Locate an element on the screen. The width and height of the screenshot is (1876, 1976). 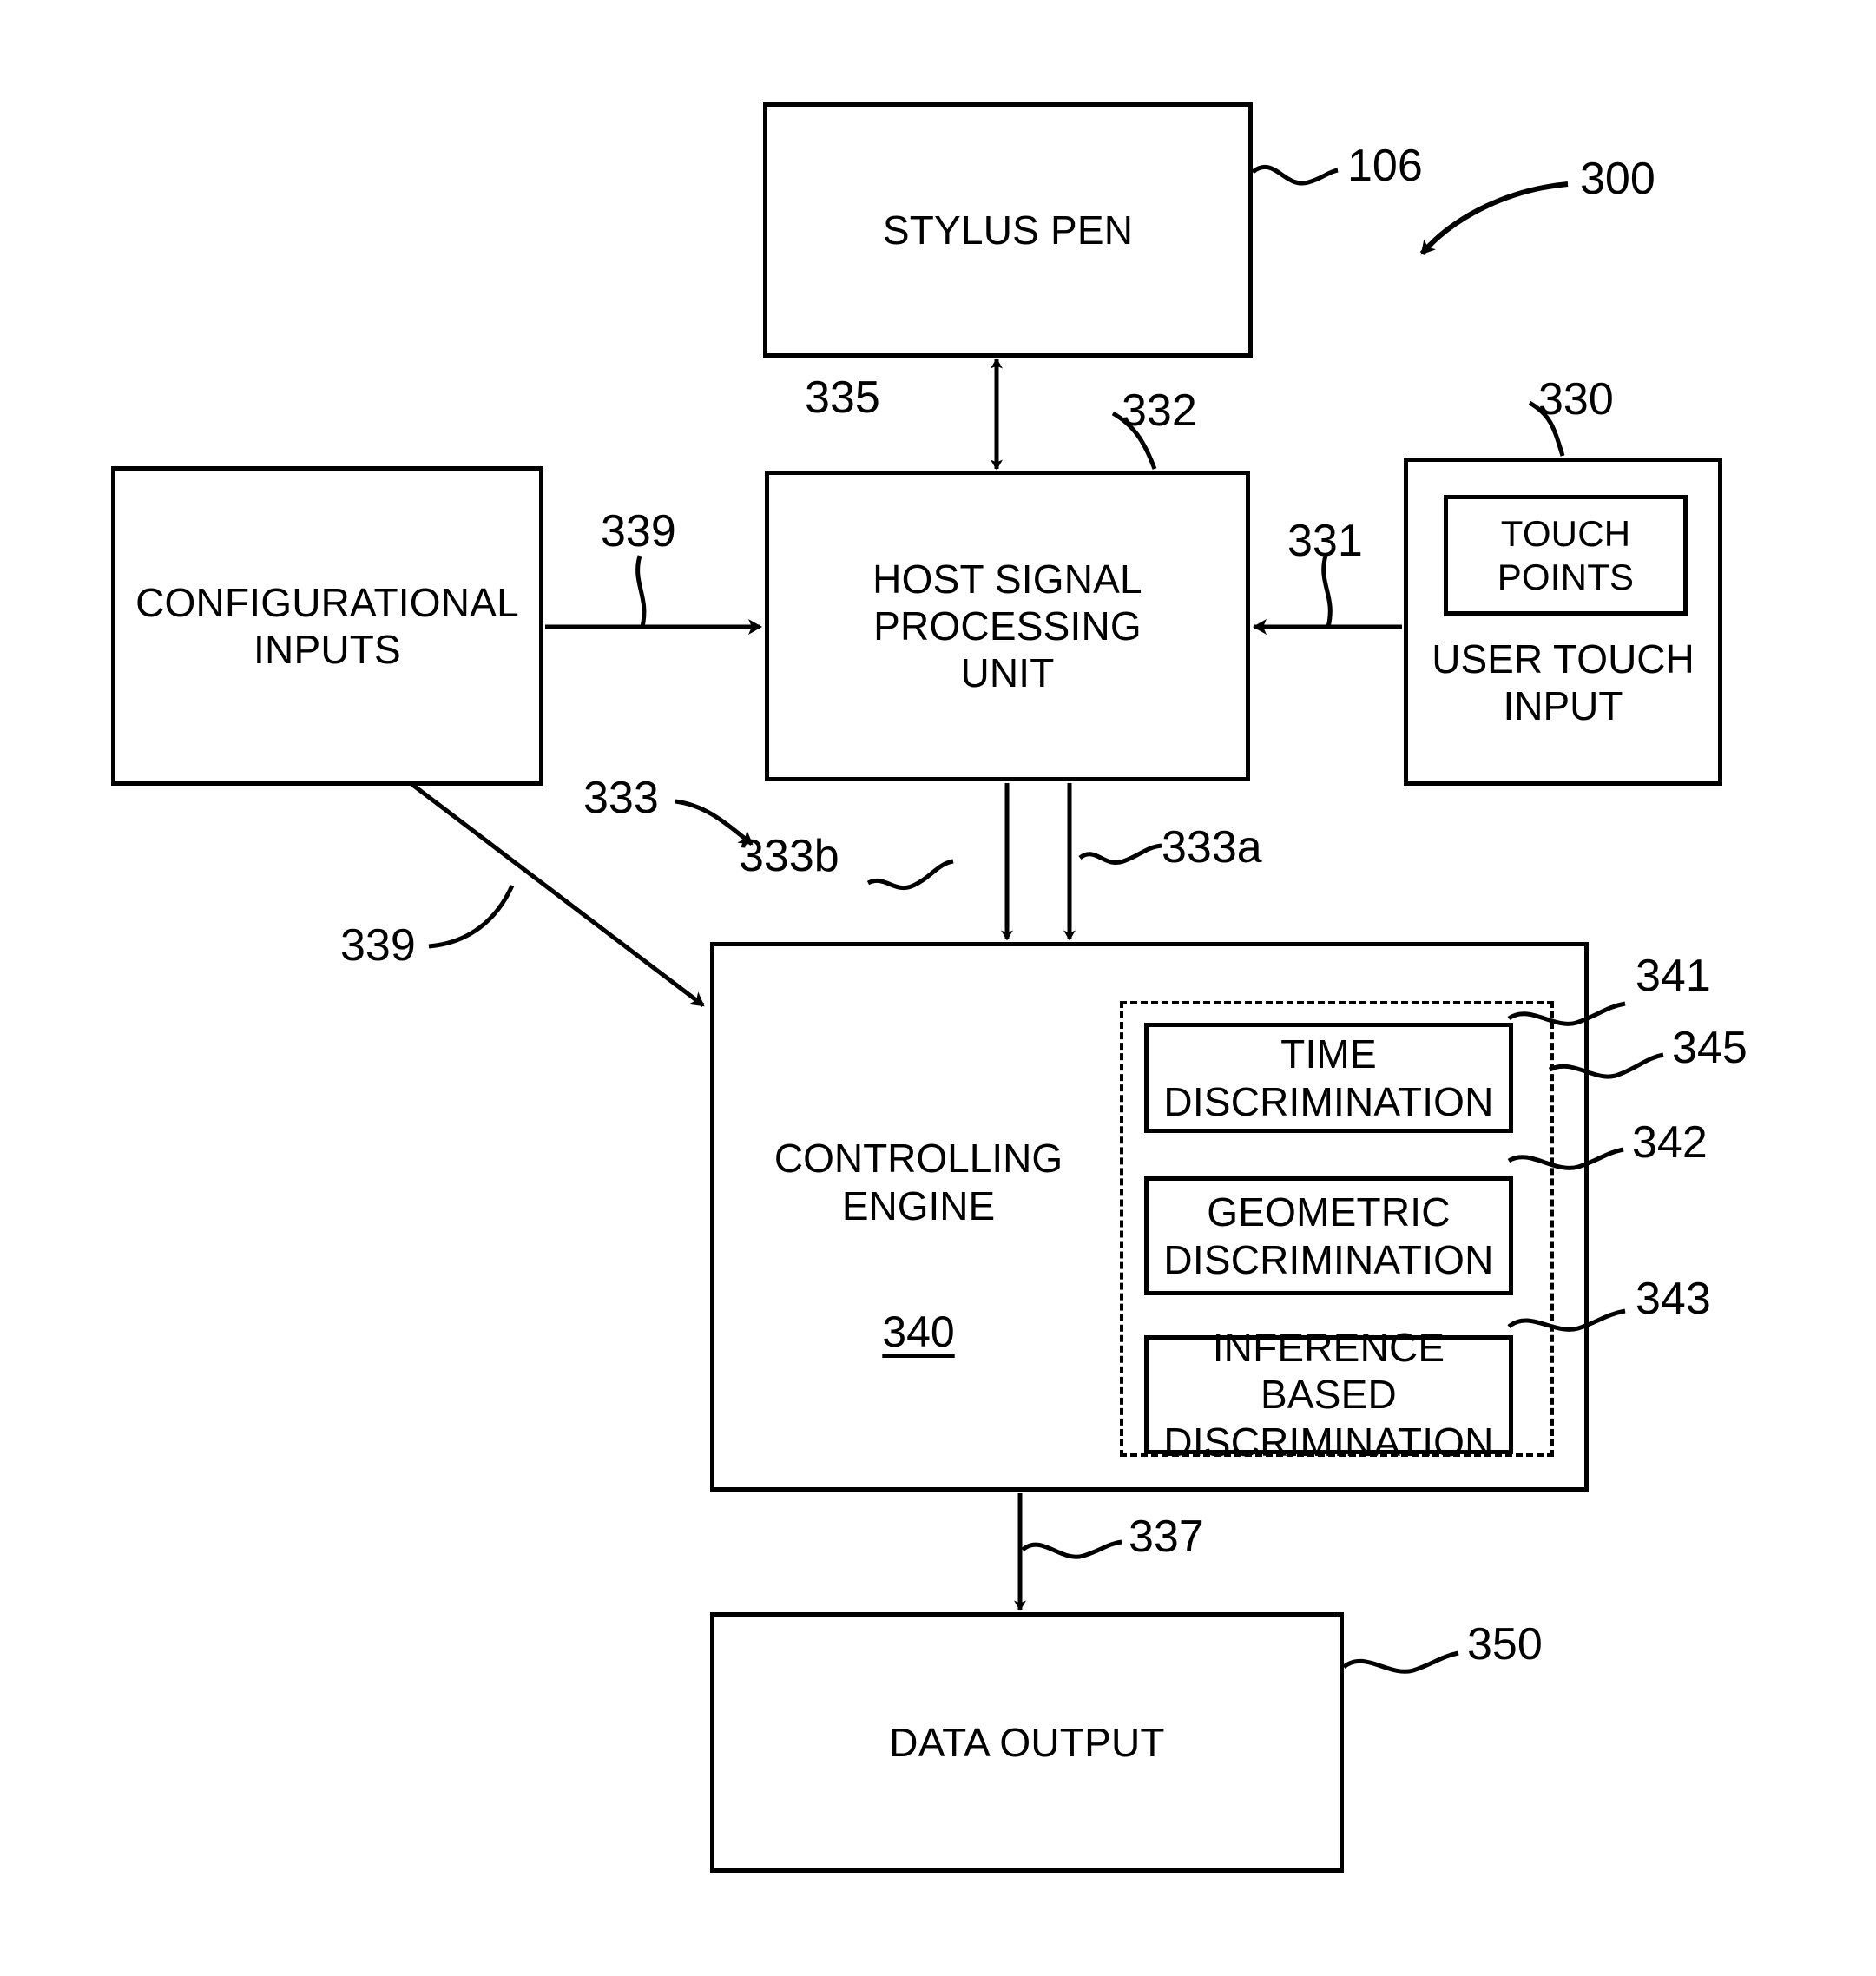
block-geometric-discrimination: GEOMETRIC DISCRIMINATION is located at coordinates (1328, 1235).